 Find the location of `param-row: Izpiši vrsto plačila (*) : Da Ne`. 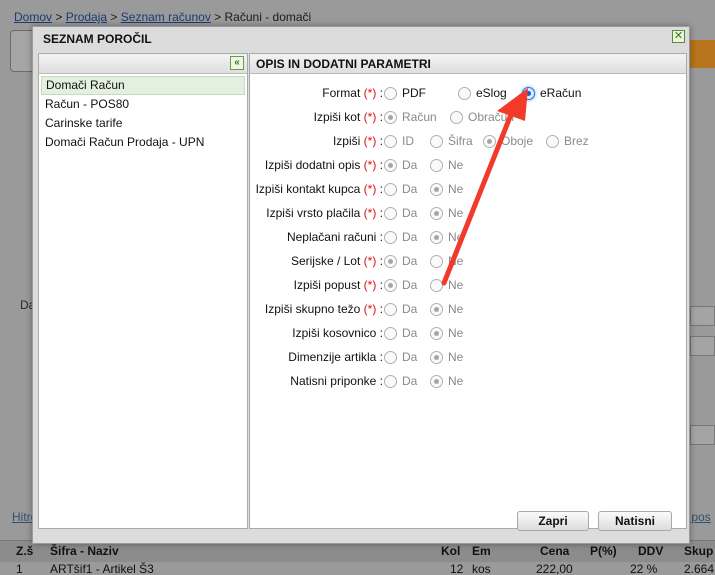

param-row: Izpiši vrsto plačila (*) : Da Ne is located at coordinates (469, 213).